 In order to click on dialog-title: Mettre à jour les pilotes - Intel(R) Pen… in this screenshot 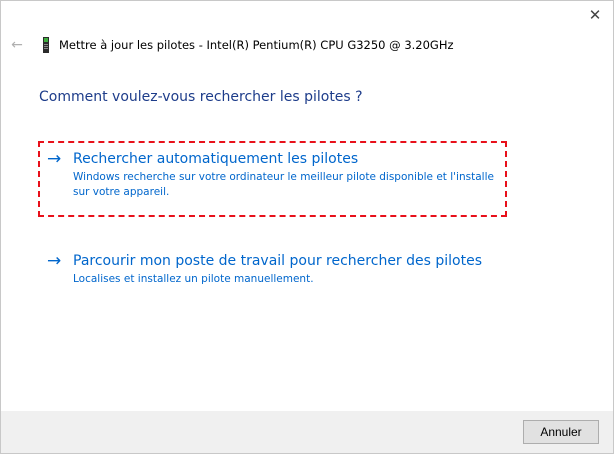, I will do `click(246, 45)`.